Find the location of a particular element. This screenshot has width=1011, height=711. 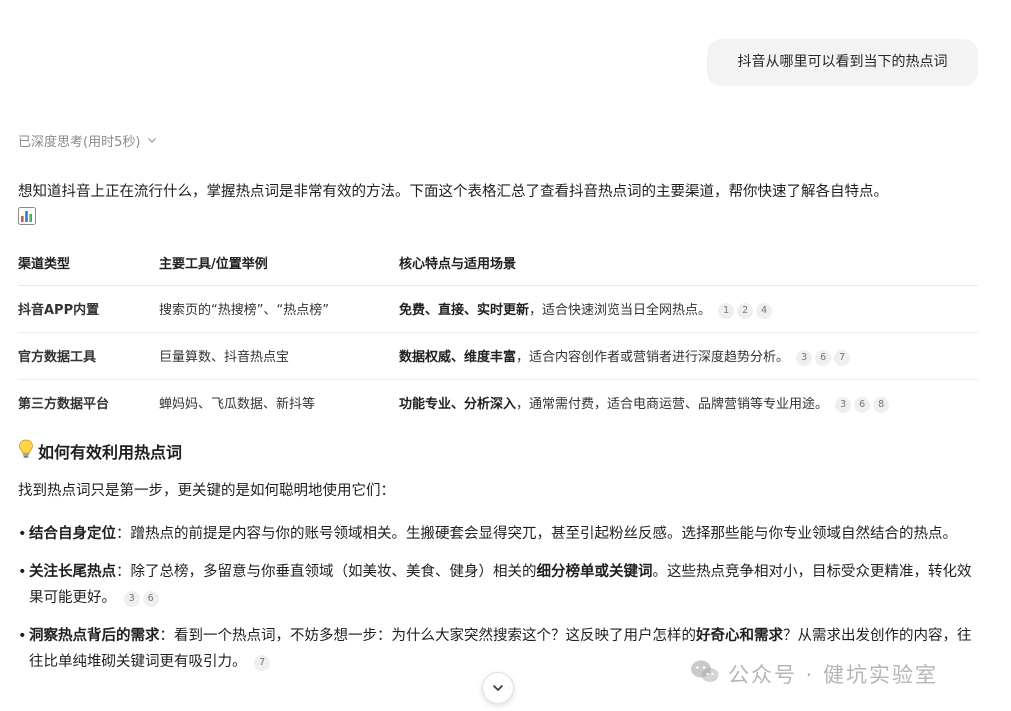

scroll-down-button is located at coordinates (498, 688).